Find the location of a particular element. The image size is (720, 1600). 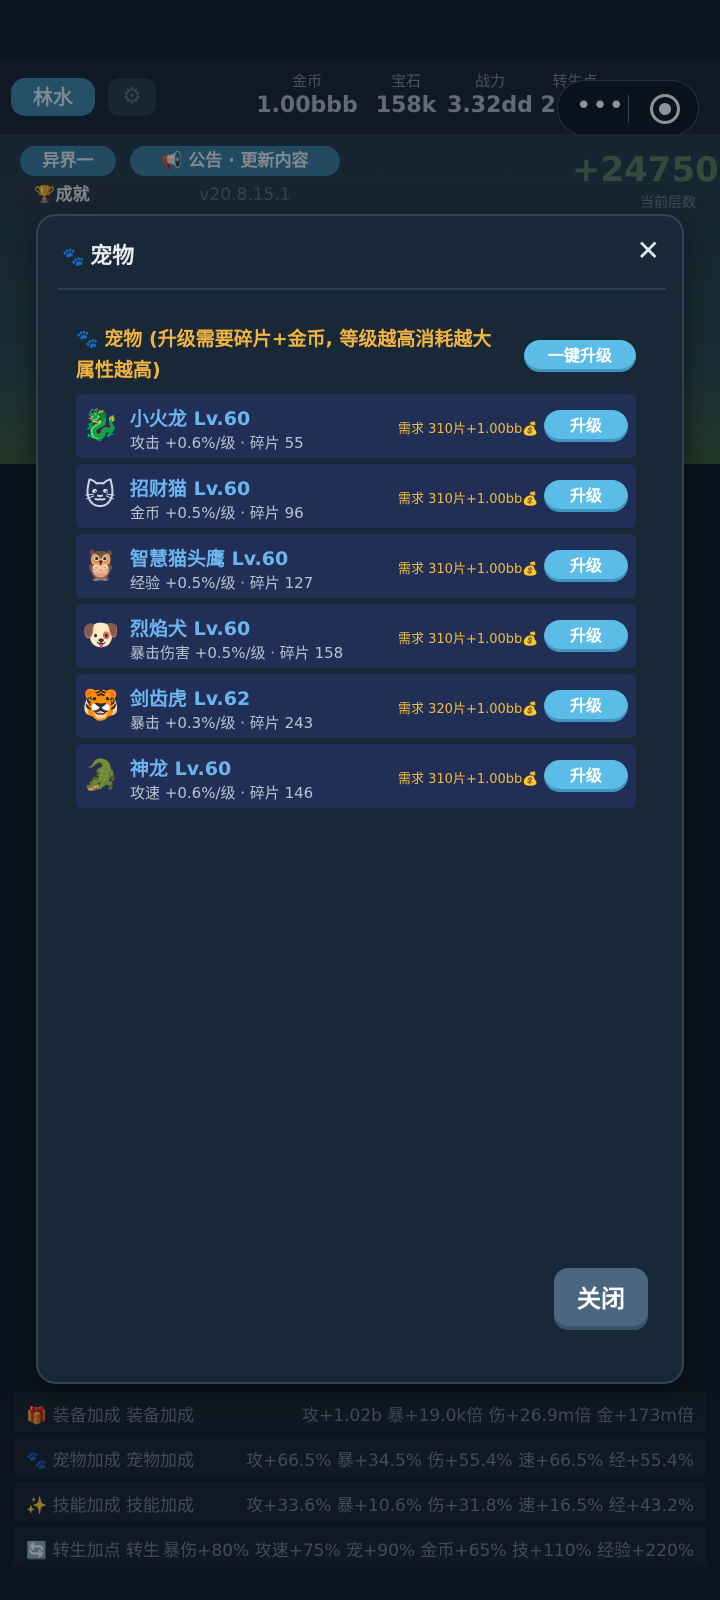

divider is located at coordinates (362, 289).